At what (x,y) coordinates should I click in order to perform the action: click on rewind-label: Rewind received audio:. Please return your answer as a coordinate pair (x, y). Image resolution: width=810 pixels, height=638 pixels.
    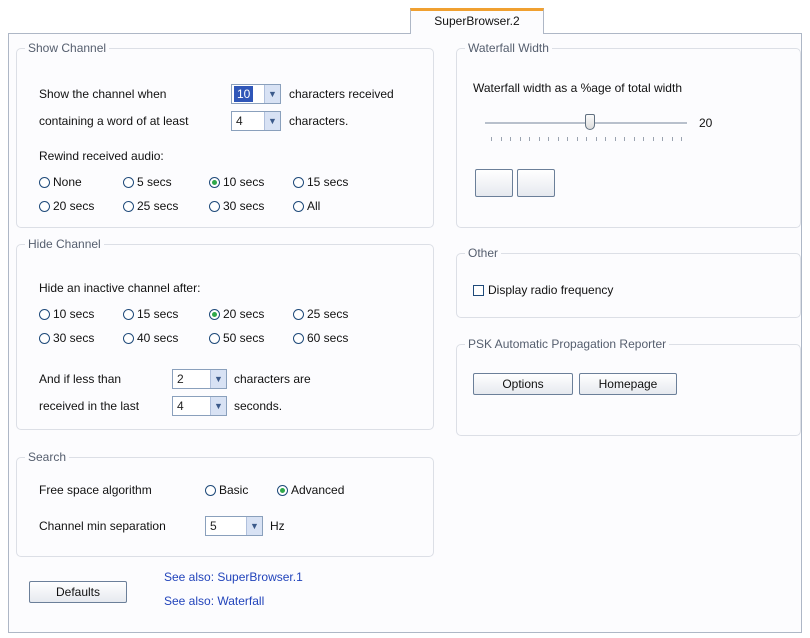
    Looking at the image, I should click on (101, 156).